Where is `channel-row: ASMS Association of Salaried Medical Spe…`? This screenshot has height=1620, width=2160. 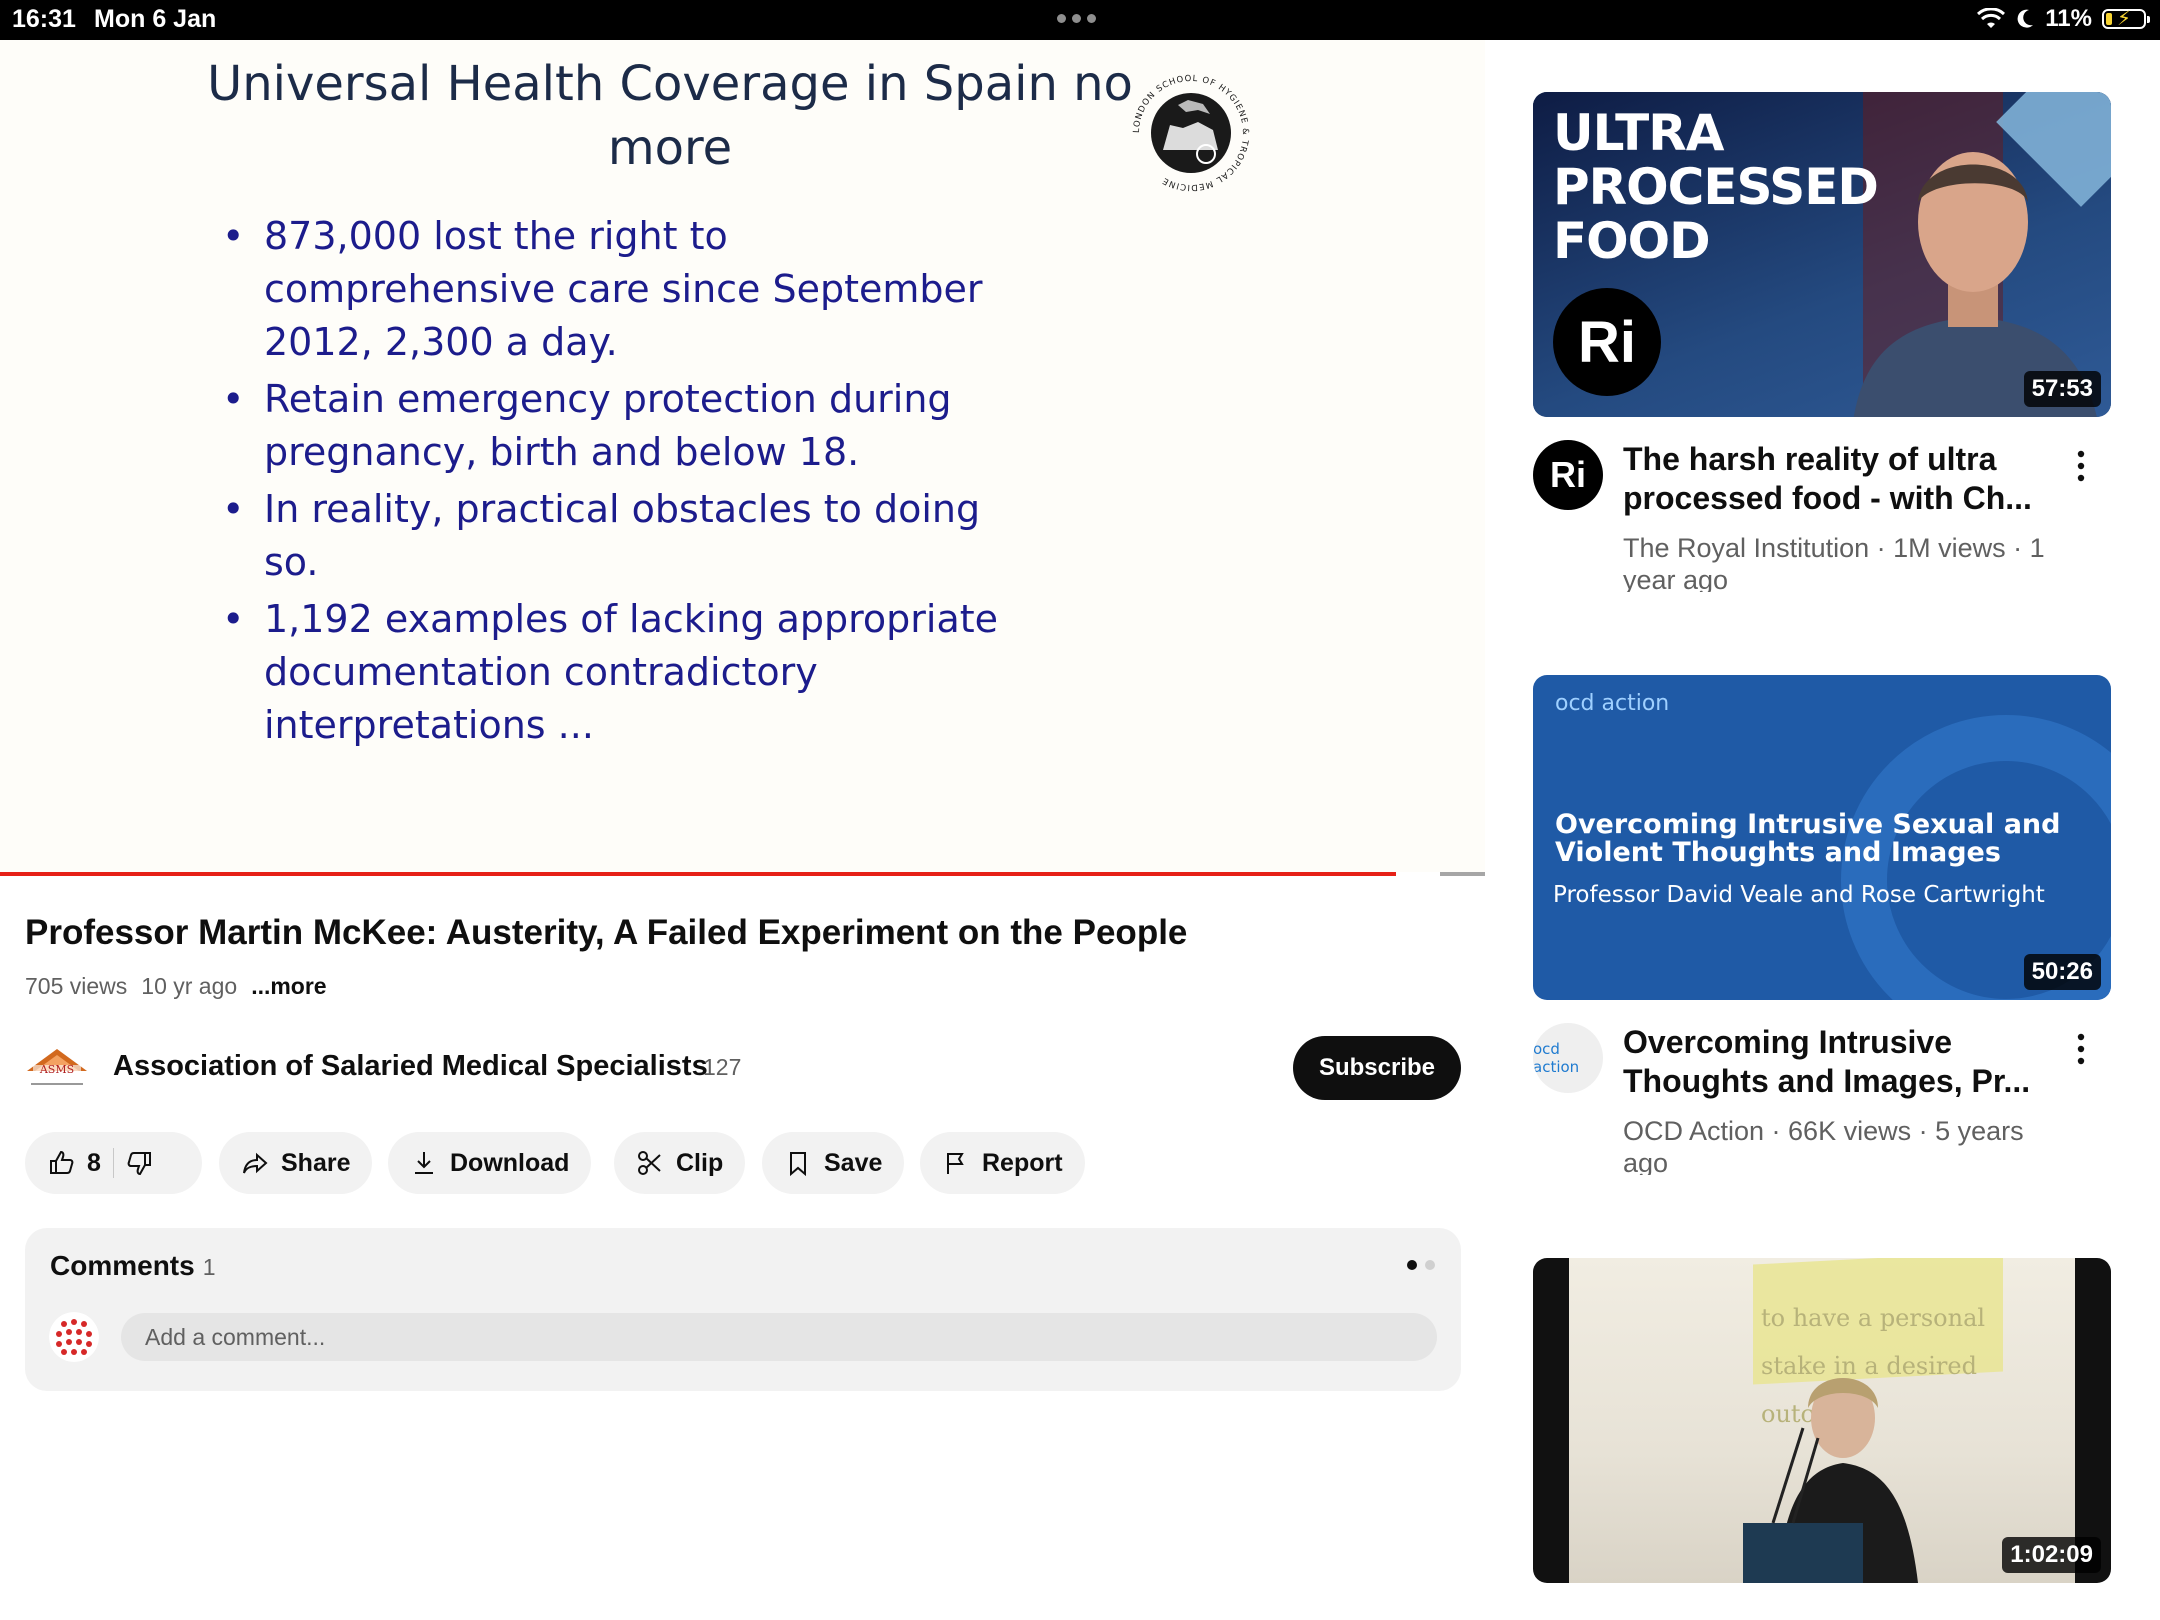 channel-row: ASMS Association of Salaried Medical Spe… is located at coordinates (743, 1068).